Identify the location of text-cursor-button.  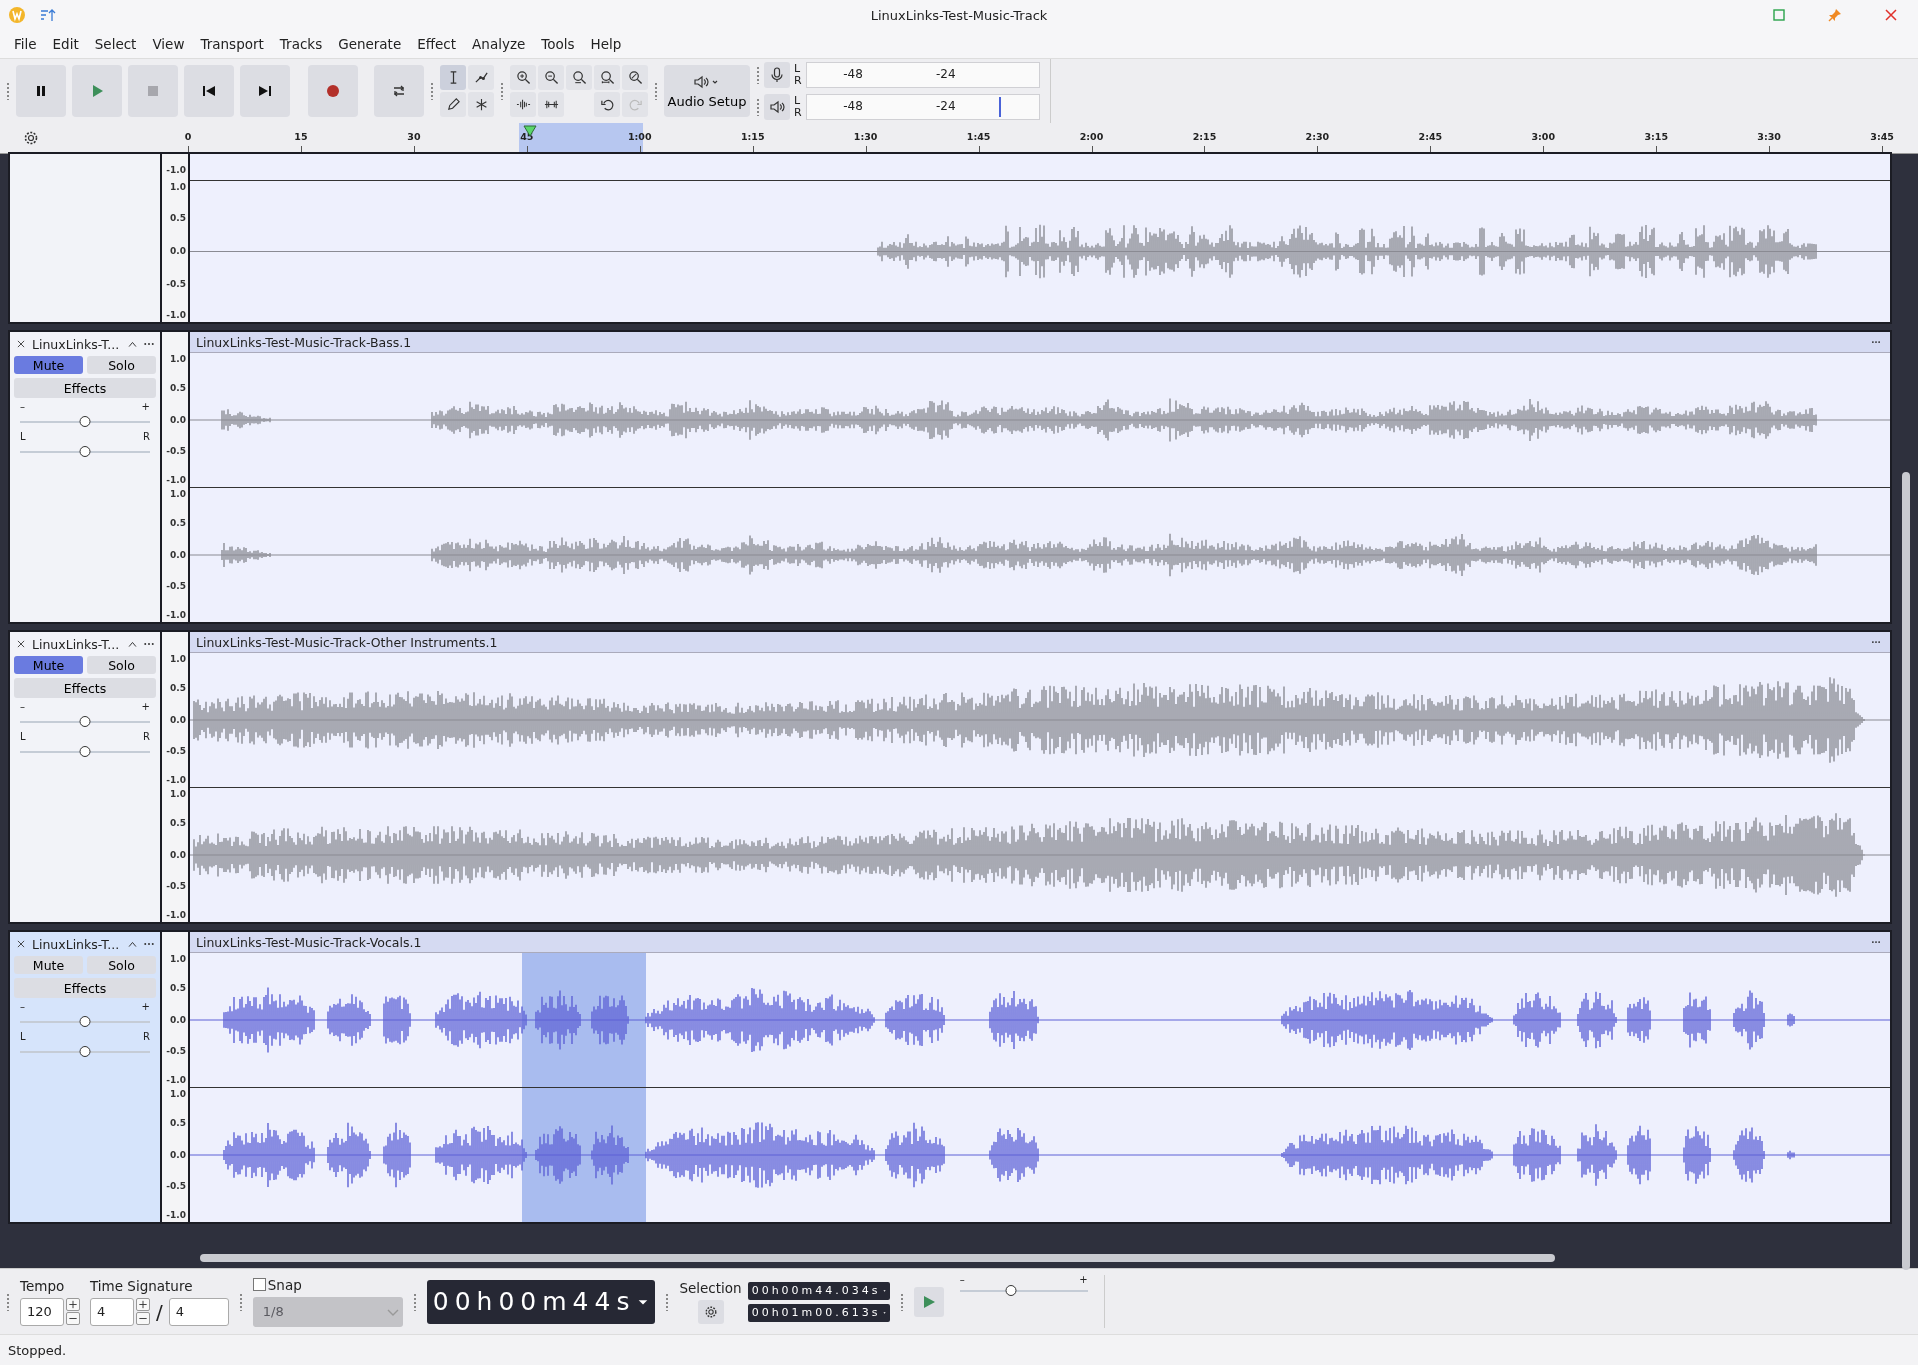
(453, 77).